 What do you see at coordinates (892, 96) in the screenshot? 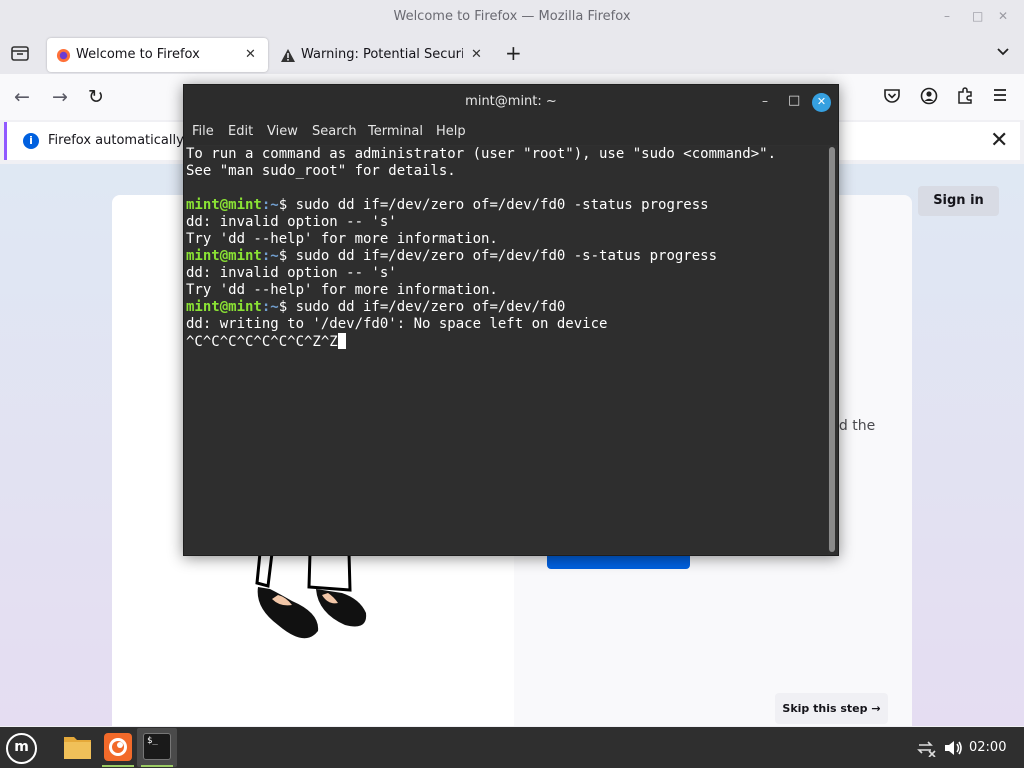
I see `pocket-icon` at bounding box center [892, 96].